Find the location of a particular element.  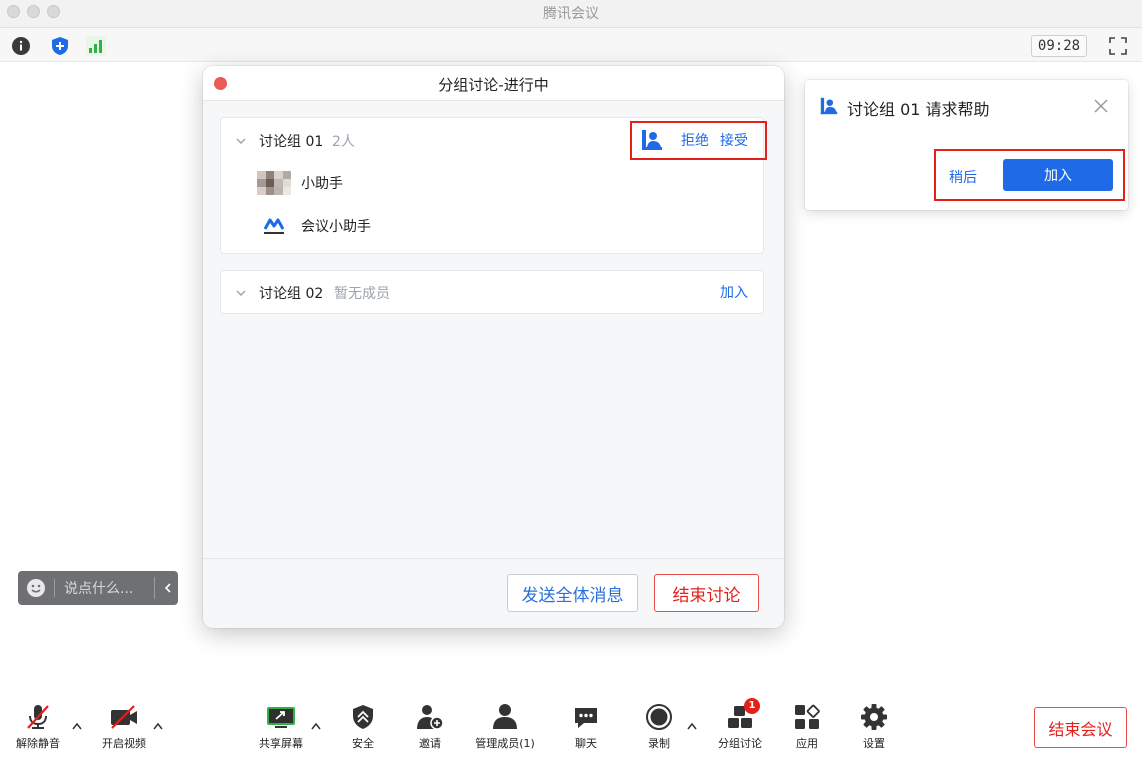

apps-button: 应用 is located at coordinates (807, 729).